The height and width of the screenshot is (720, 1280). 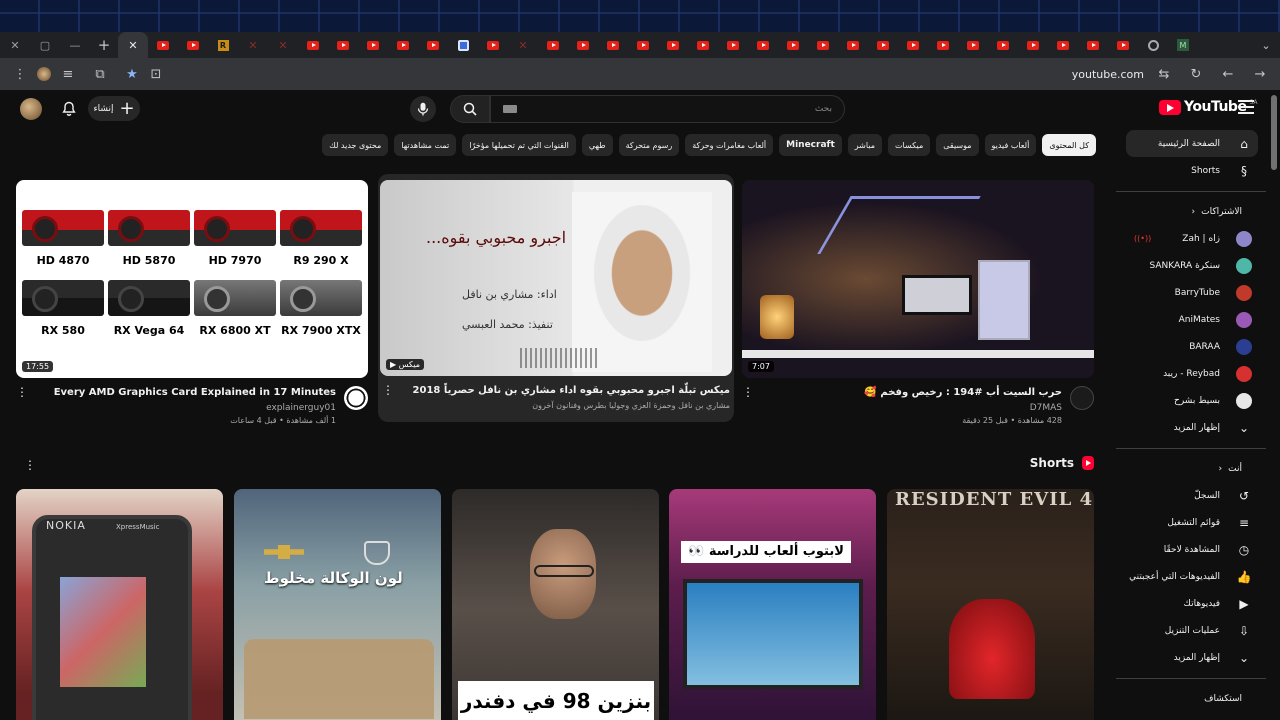 I want to click on filter-chip: ميكسات, so click(x=909, y=145).